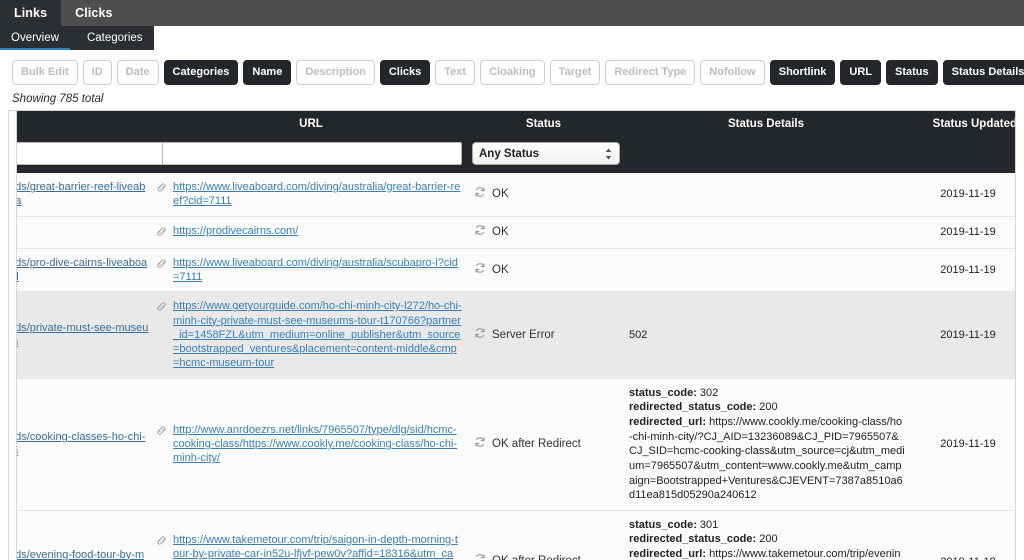 The image size is (1024, 560). I want to click on filter-cell-status: Any Status, so click(543, 155).